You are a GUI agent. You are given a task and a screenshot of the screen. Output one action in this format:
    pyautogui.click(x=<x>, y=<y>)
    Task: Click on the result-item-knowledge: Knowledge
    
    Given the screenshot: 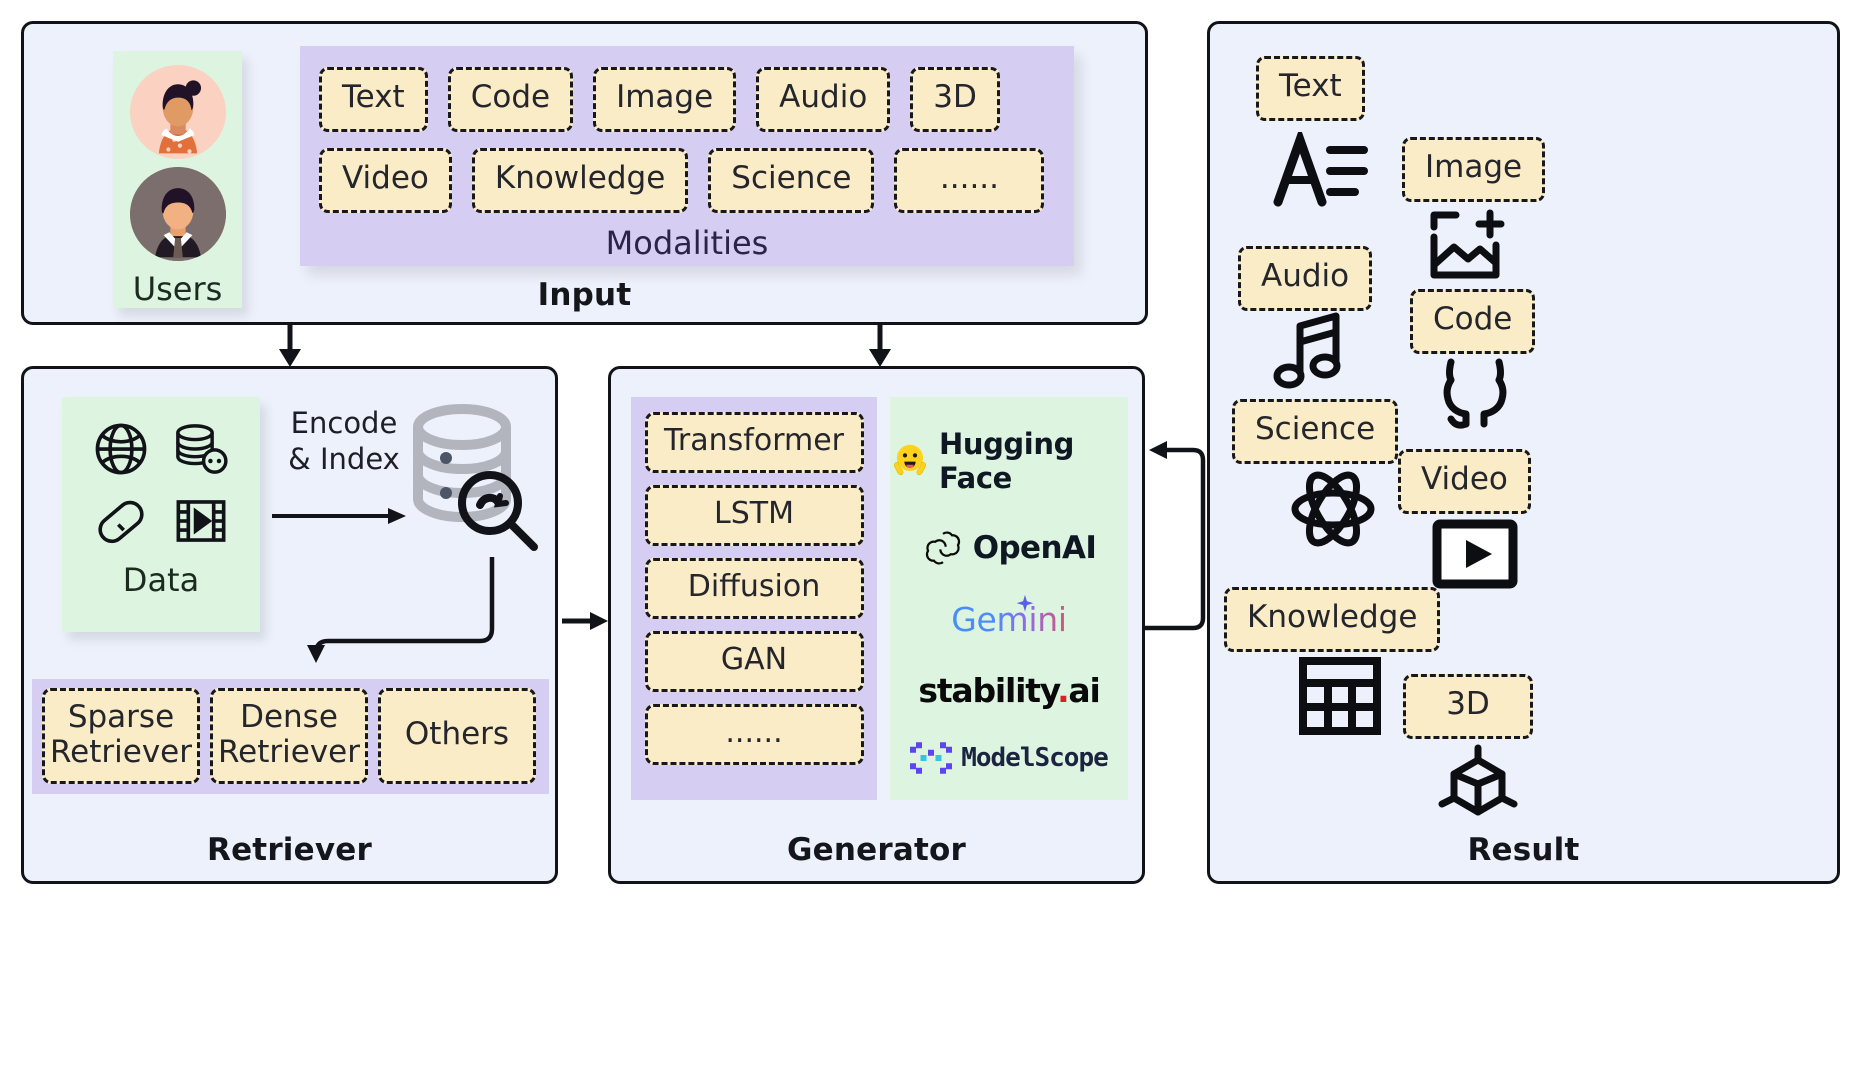 What is the action you would take?
    pyautogui.click(x=1332, y=619)
    